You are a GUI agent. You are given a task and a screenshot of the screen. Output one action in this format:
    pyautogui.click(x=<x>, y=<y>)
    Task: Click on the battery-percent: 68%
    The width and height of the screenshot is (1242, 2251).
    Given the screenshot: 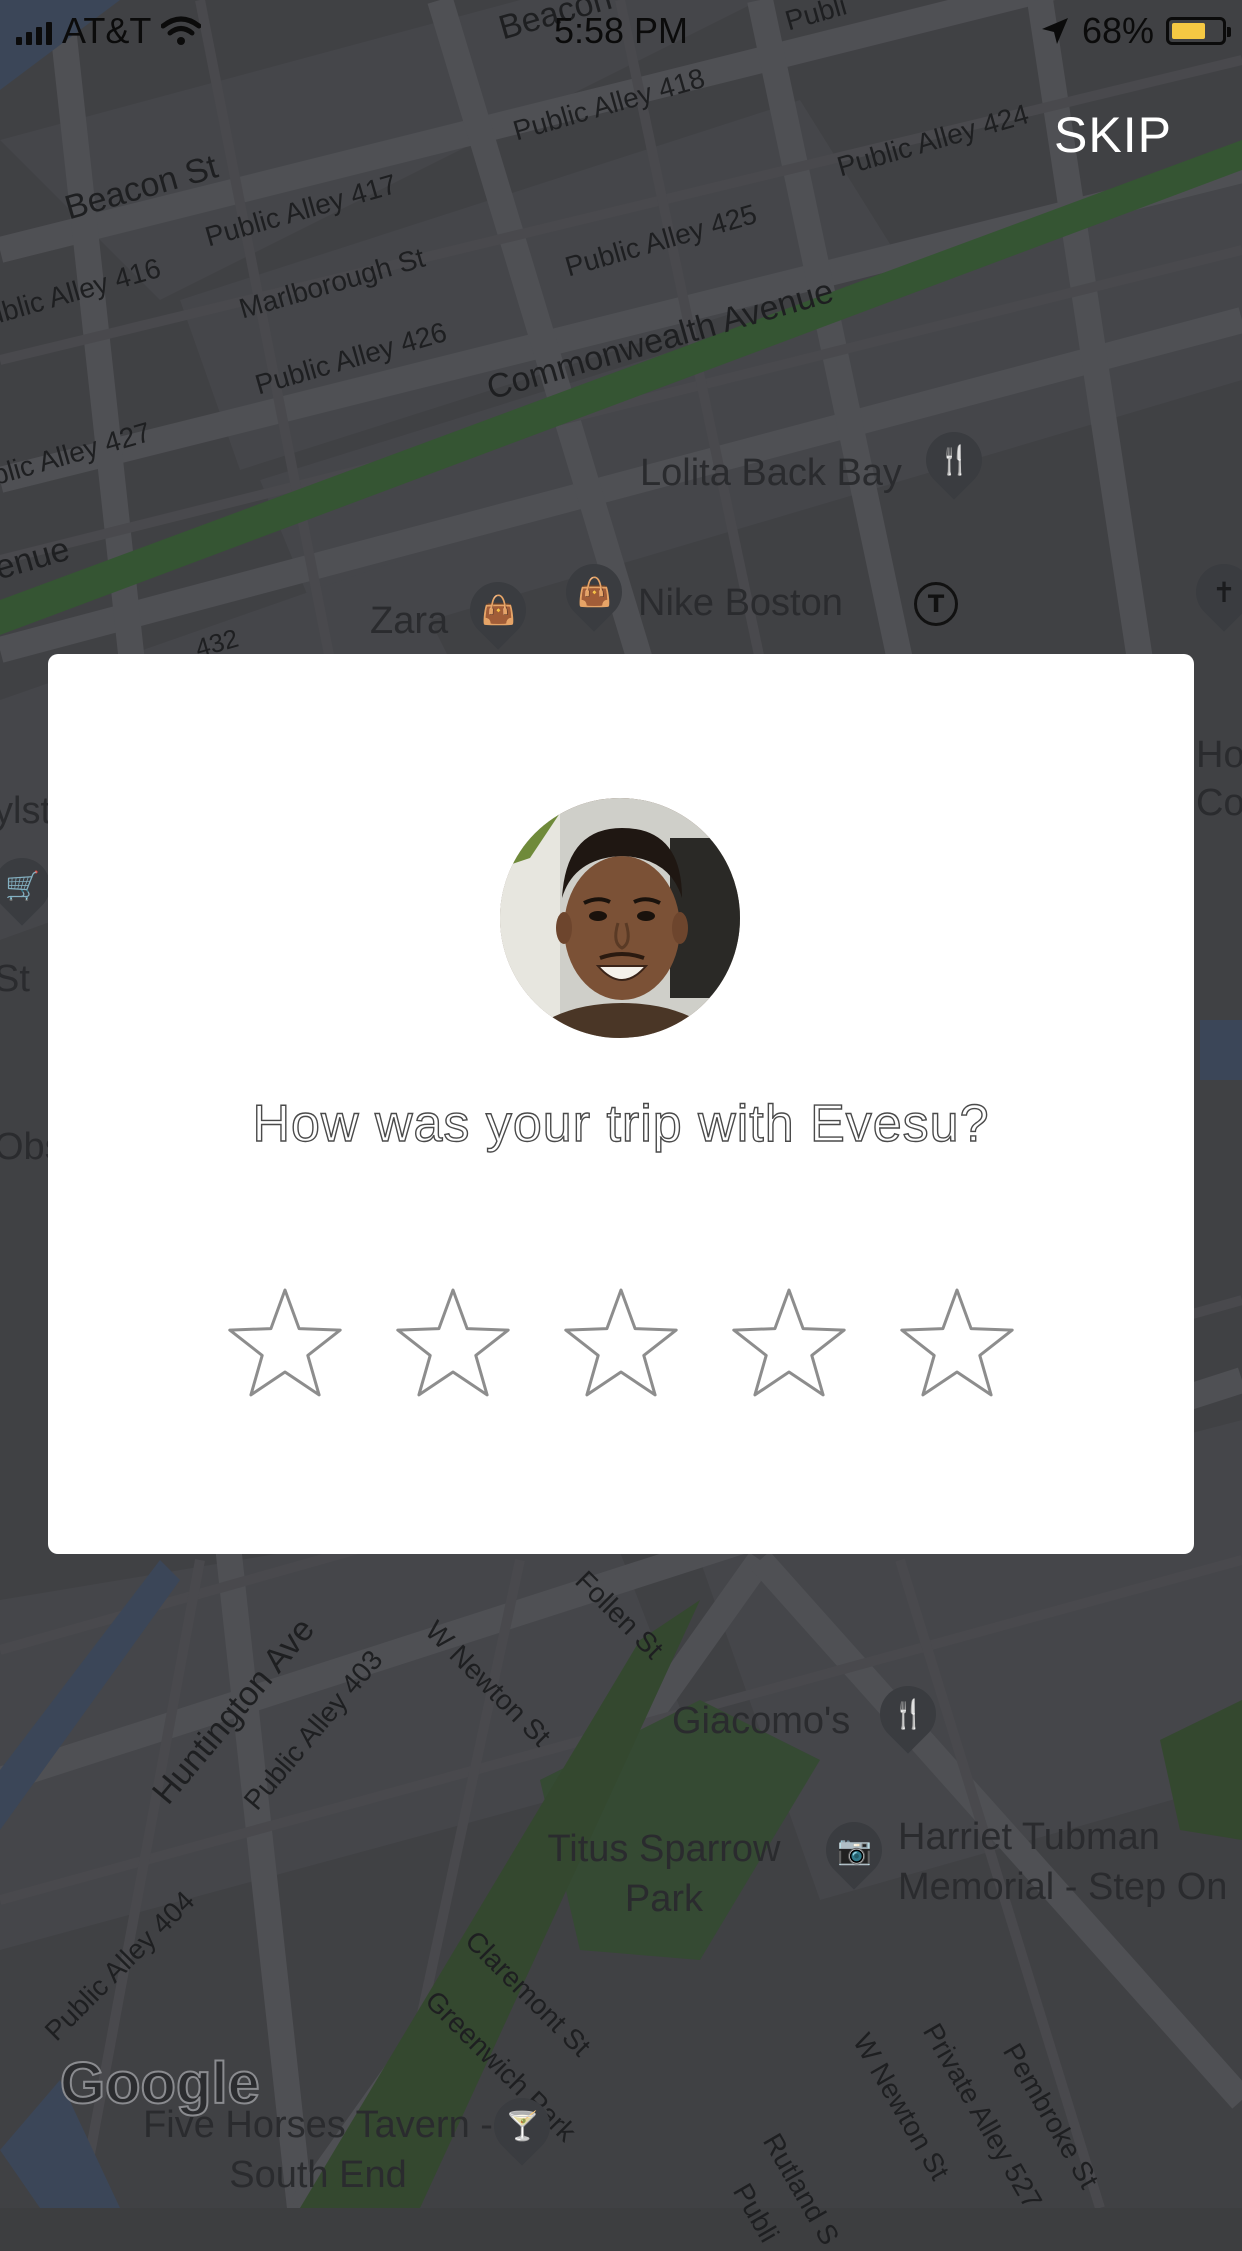 What is the action you would take?
    pyautogui.click(x=1117, y=30)
    